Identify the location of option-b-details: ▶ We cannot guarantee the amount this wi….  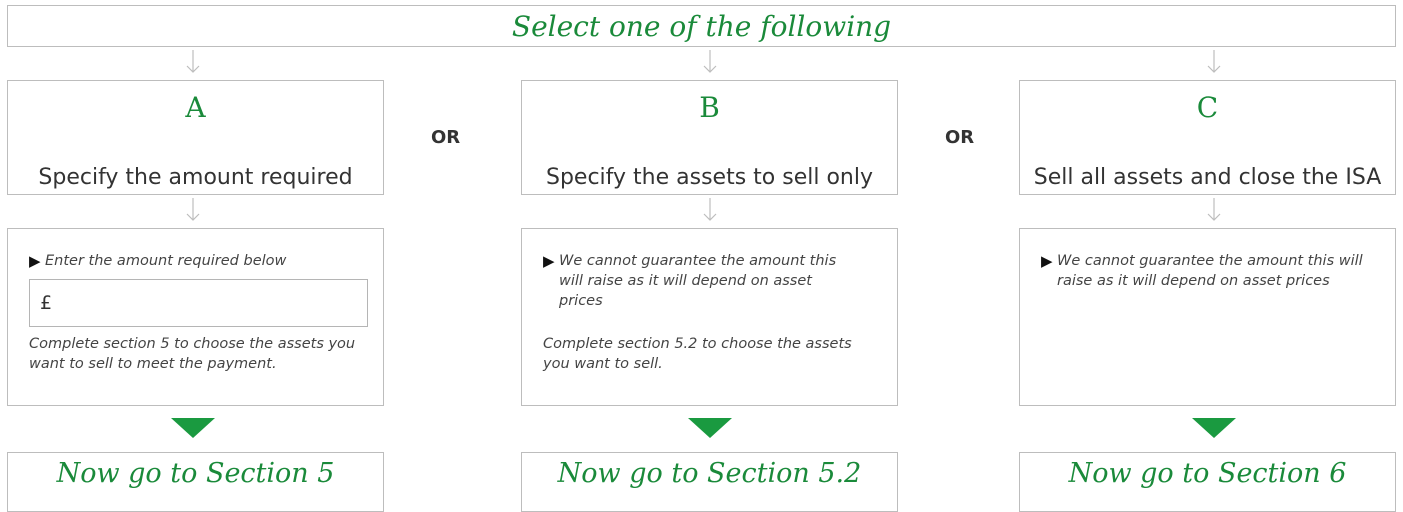
(709, 317).